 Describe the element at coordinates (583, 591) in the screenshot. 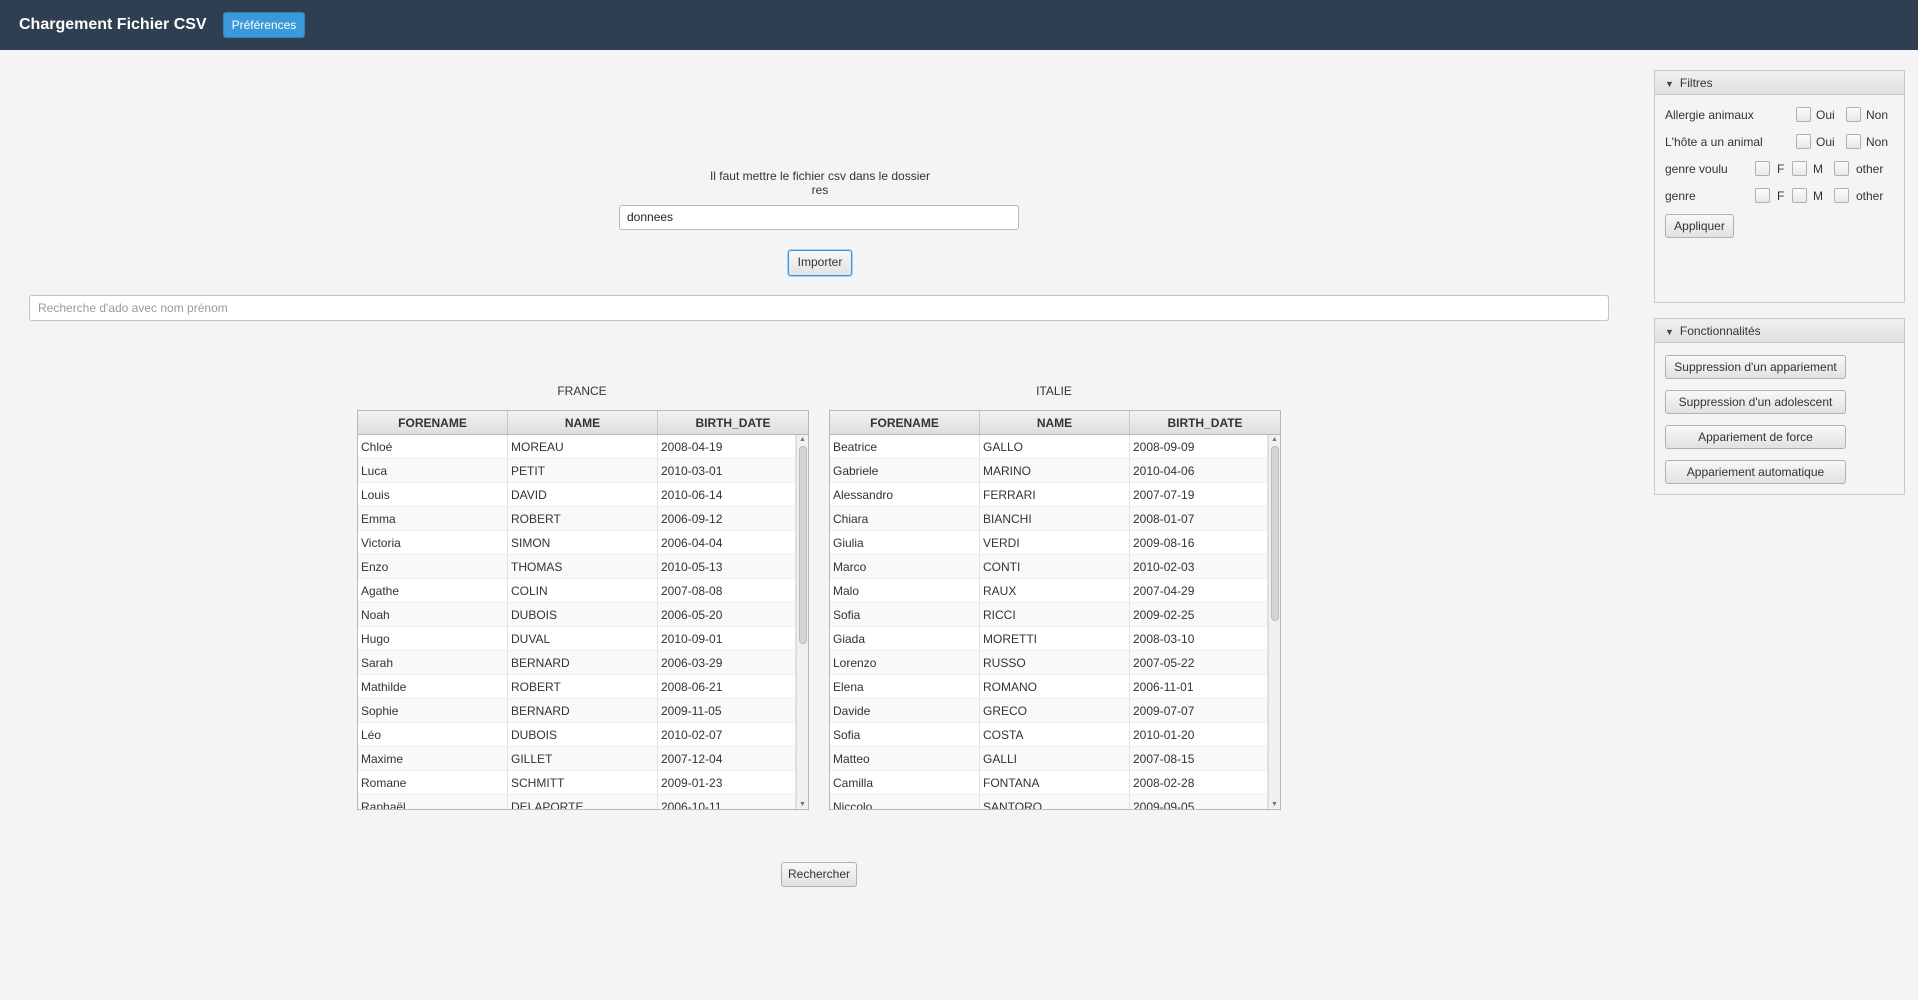

I see `table-row: Agathe COLIN 2007-08-08` at that location.